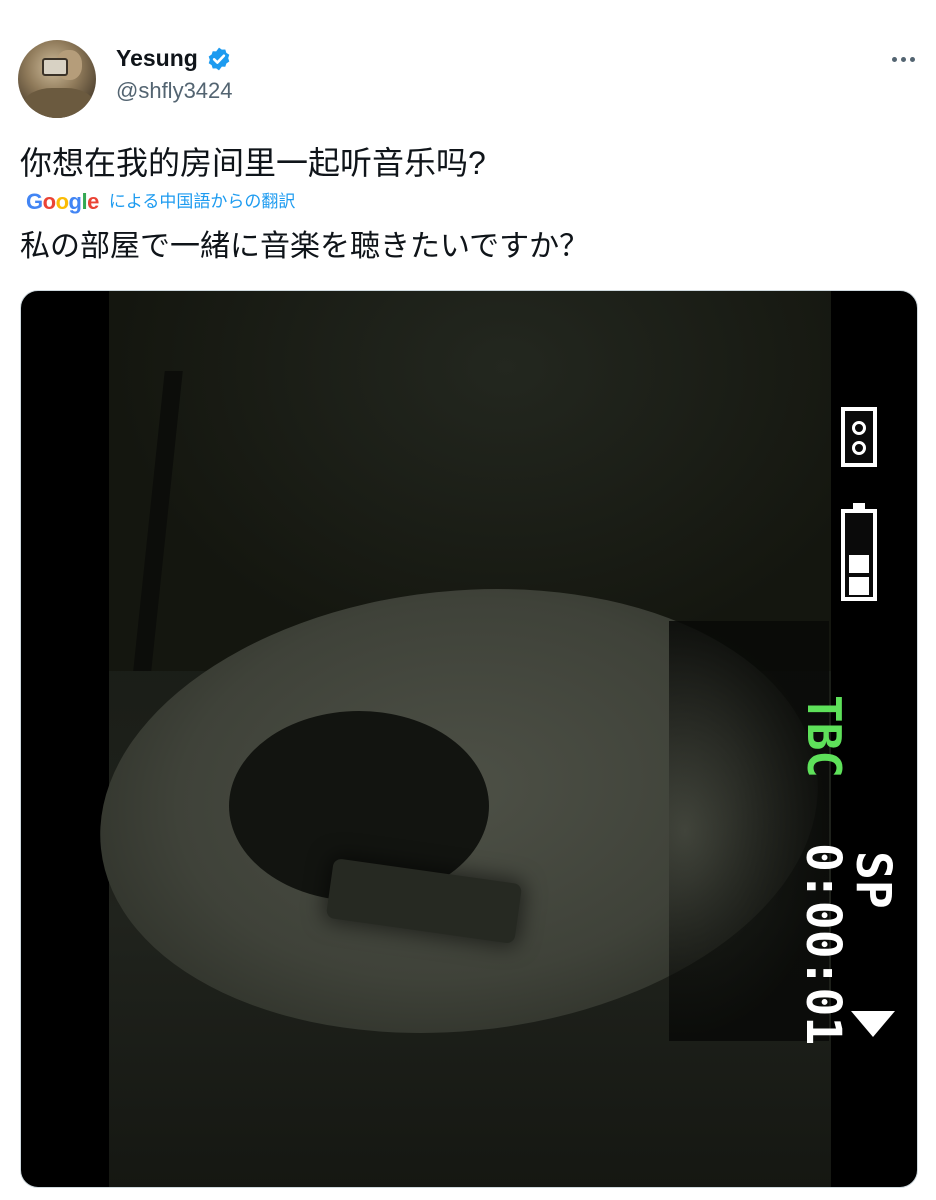 The width and height of the screenshot is (936, 1200). I want to click on display-name: Yesung, so click(157, 58).